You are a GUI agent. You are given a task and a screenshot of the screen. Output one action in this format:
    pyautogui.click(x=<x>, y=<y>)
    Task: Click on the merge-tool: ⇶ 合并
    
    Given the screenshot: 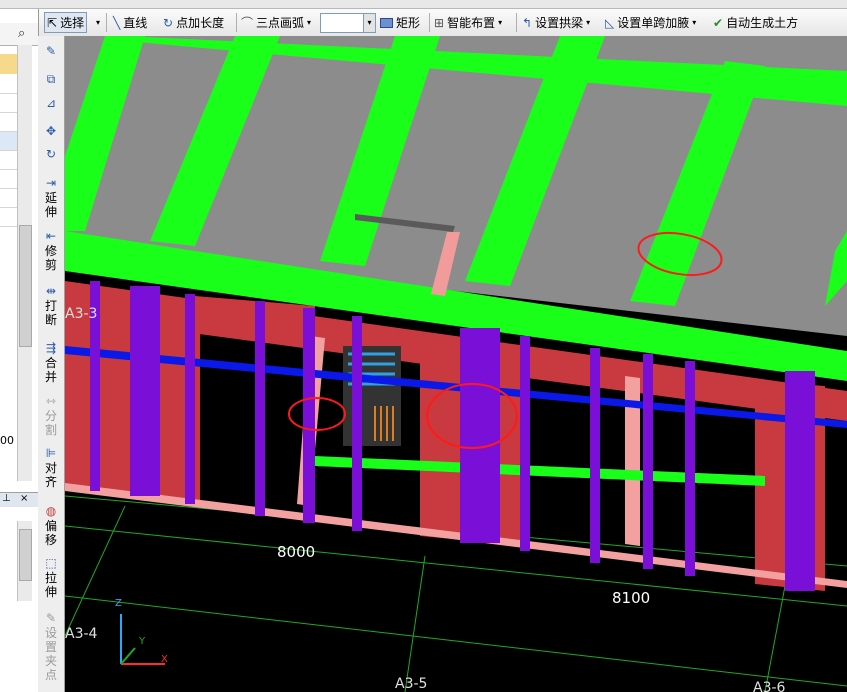 What is the action you would take?
    pyautogui.click(x=51, y=362)
    